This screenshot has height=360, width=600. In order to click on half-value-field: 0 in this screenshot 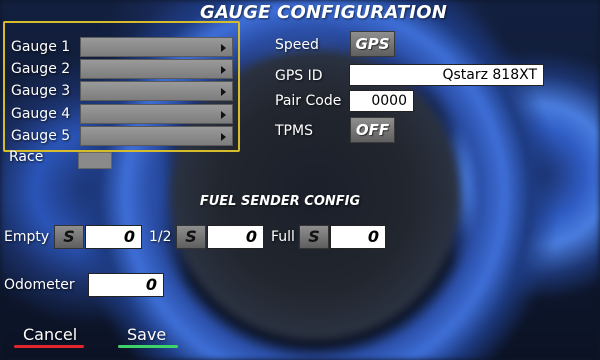, I will do `click(235, 237)`.